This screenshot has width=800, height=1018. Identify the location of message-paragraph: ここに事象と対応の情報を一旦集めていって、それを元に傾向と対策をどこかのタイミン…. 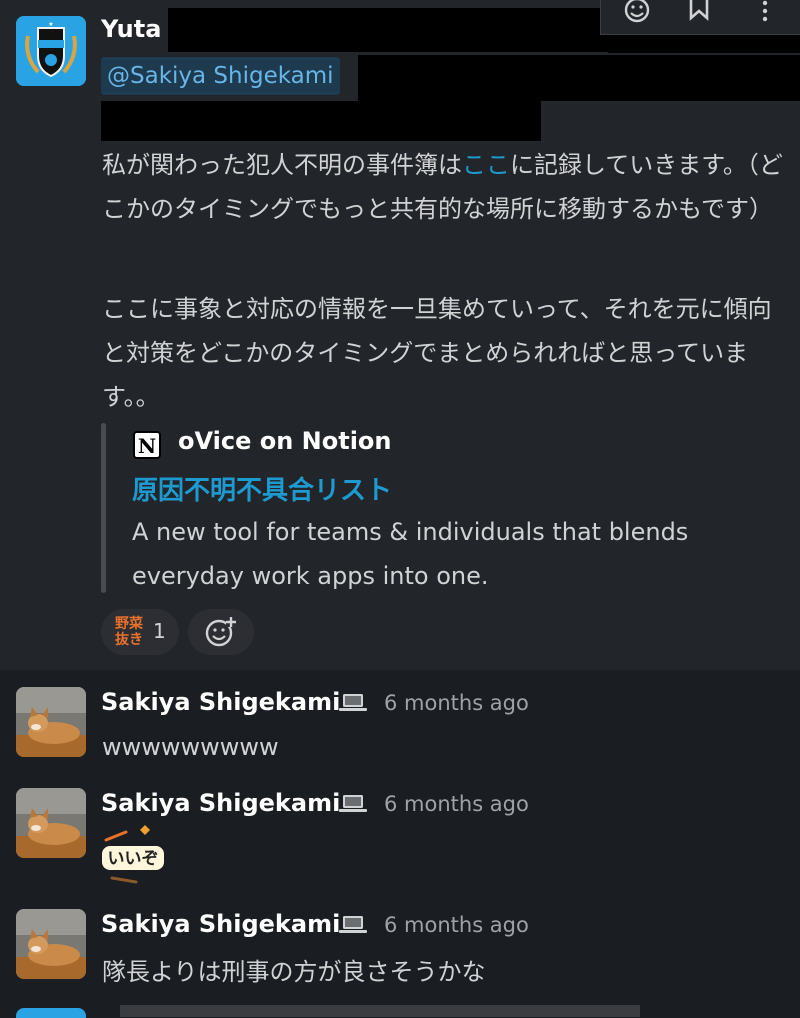
(437, 353).